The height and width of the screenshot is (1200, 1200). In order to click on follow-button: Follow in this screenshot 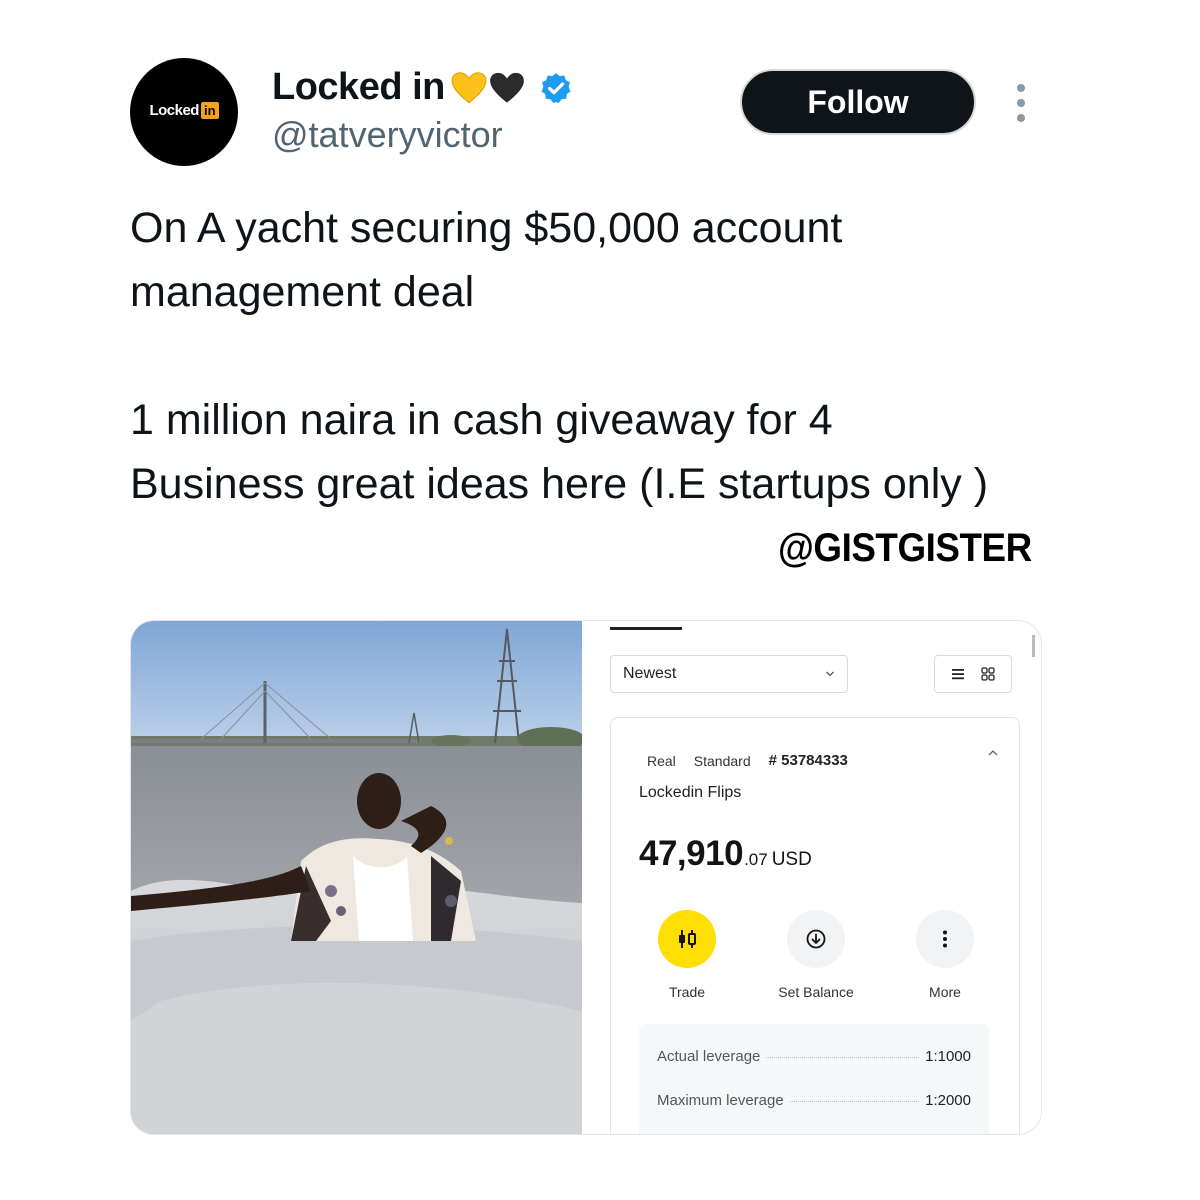, I will do `click(858, 102)`.